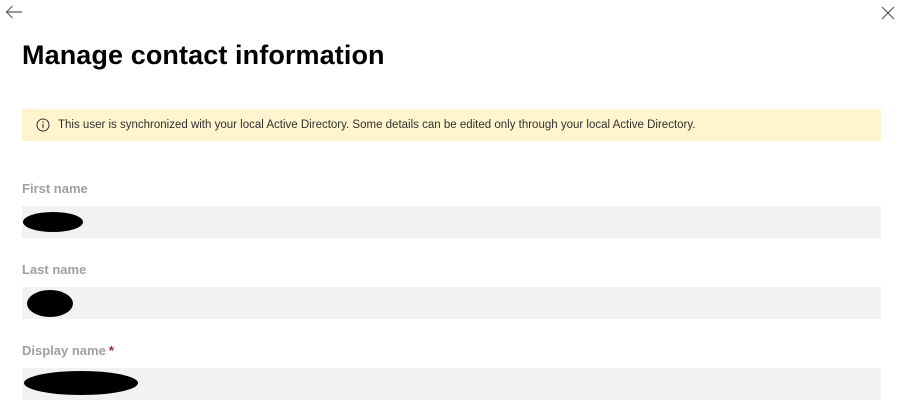 Image resolution: width=907 pixels, height=405 pixels. Describe the element at coordinates (451, 303) in the screenshot. I see `last-name-input` at that location.